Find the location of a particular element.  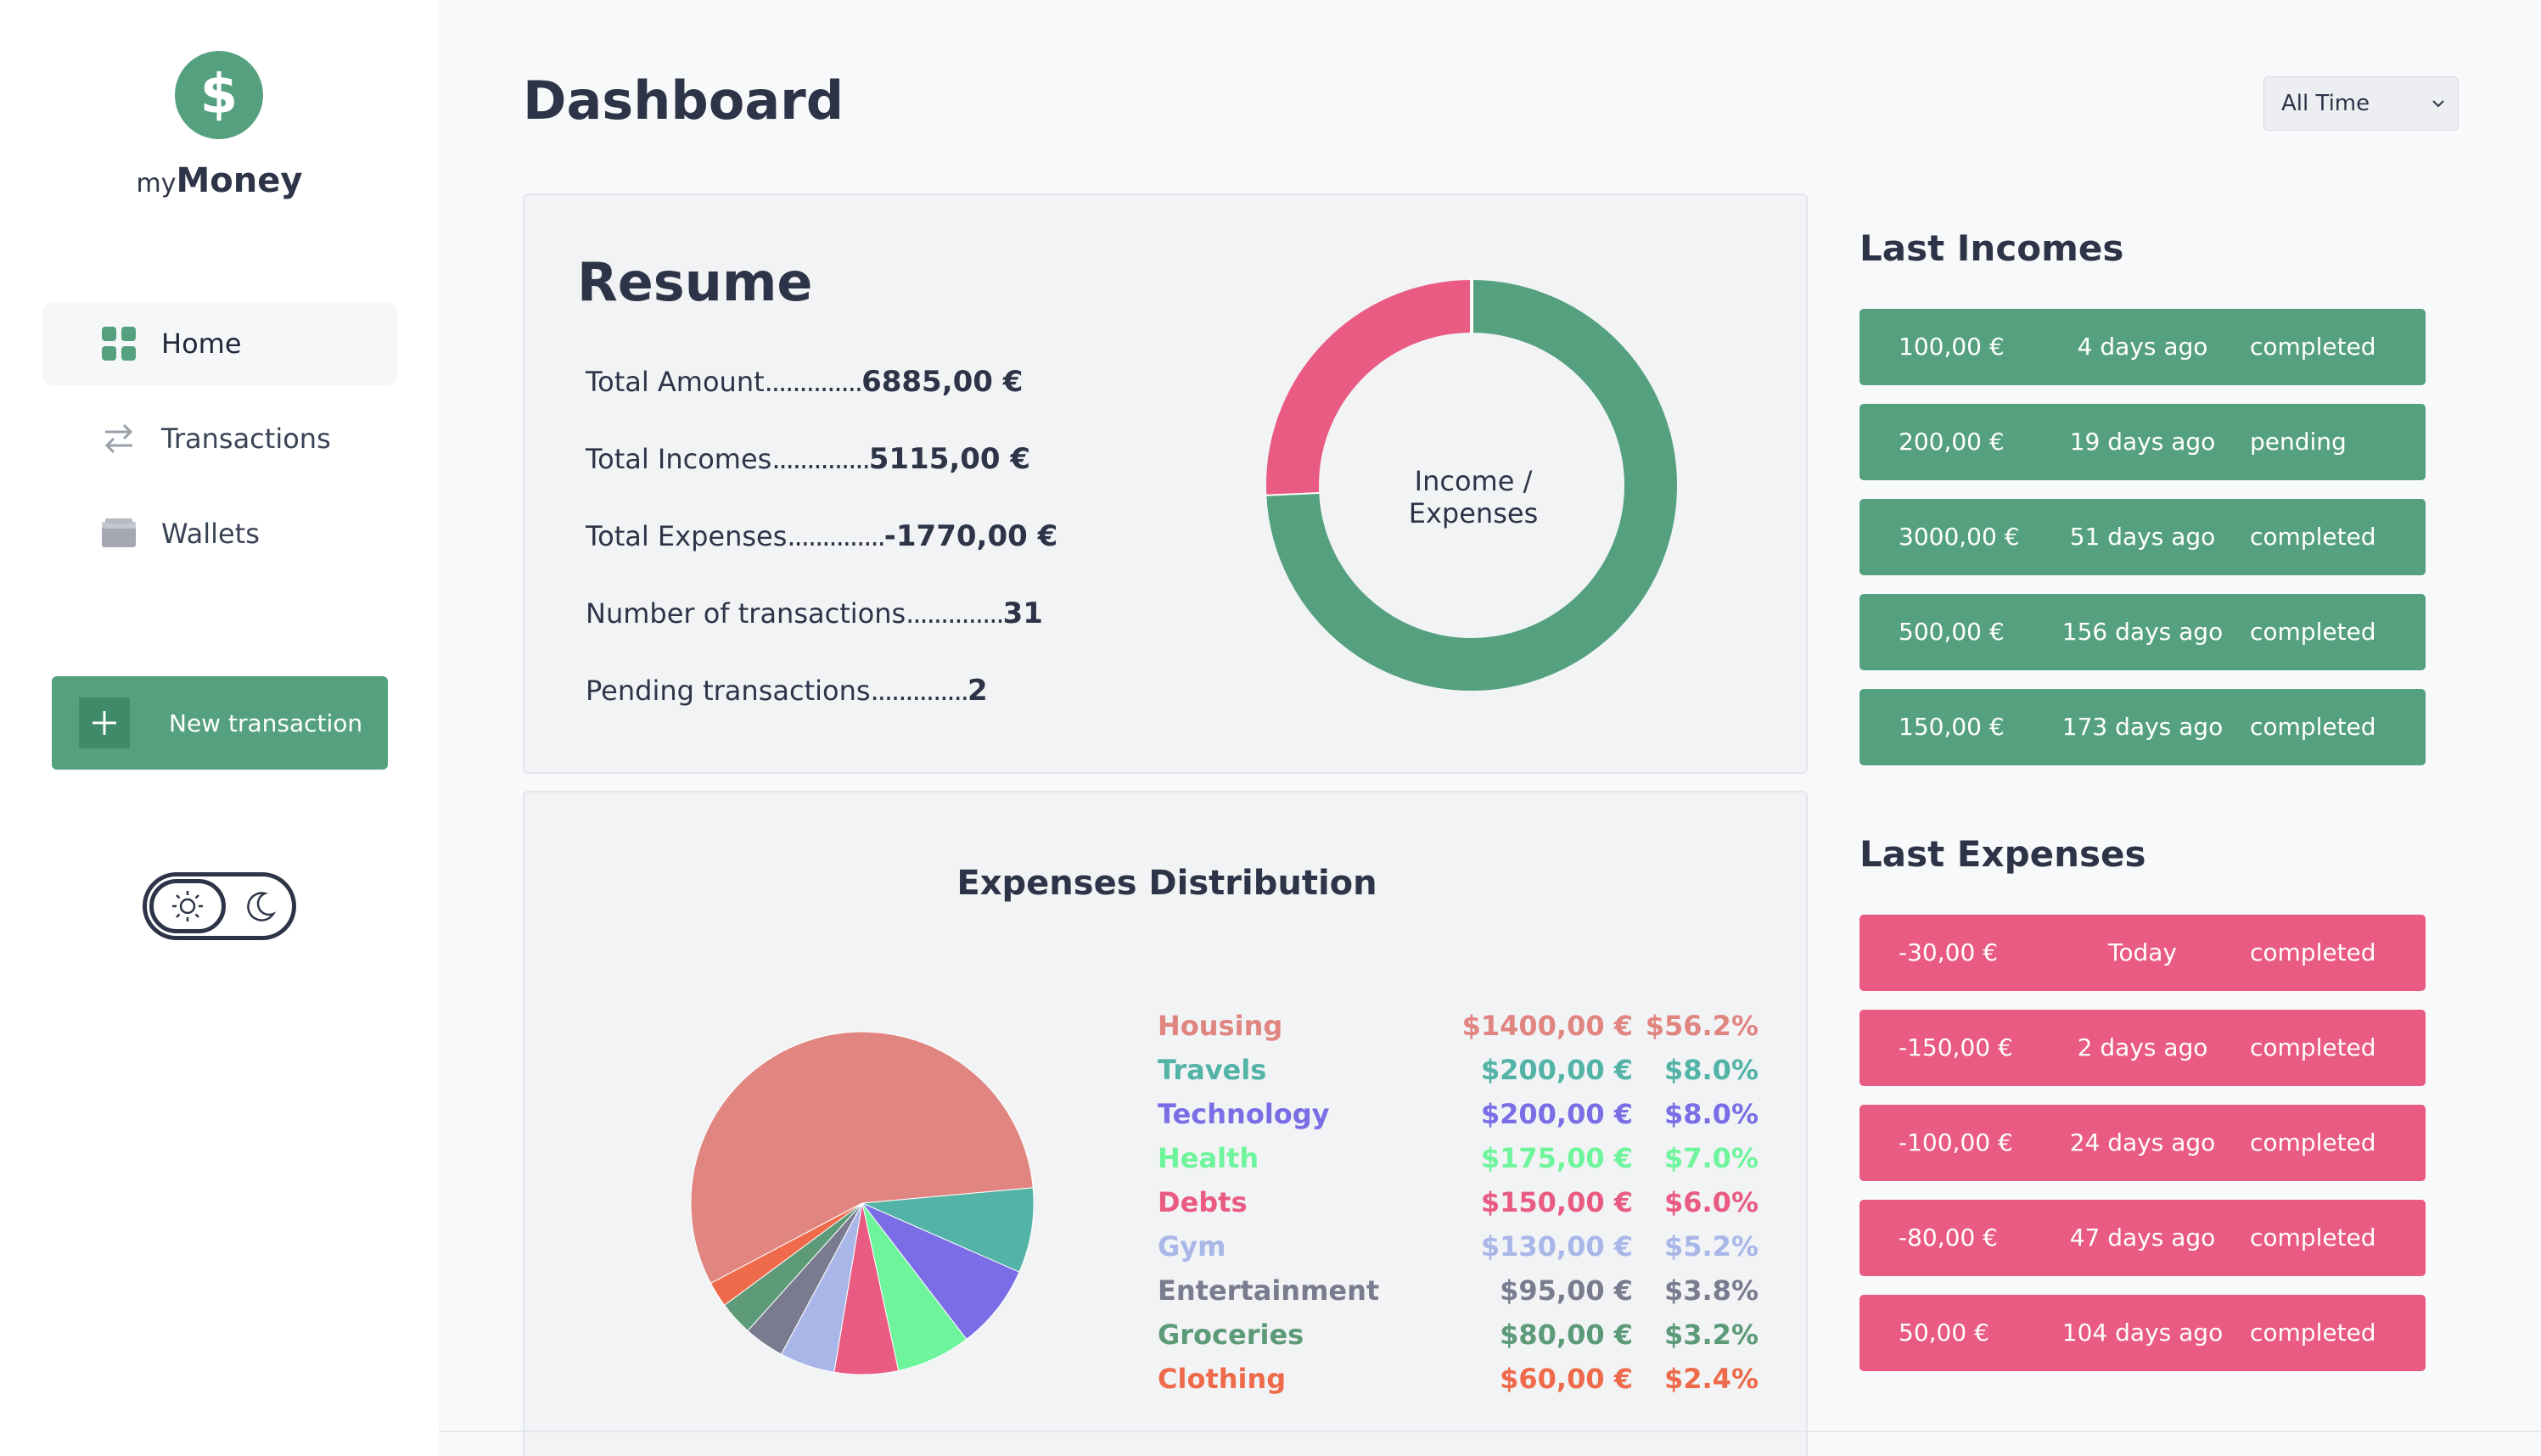

stat-label: Total Incomes is located at coordinates (679, 459).